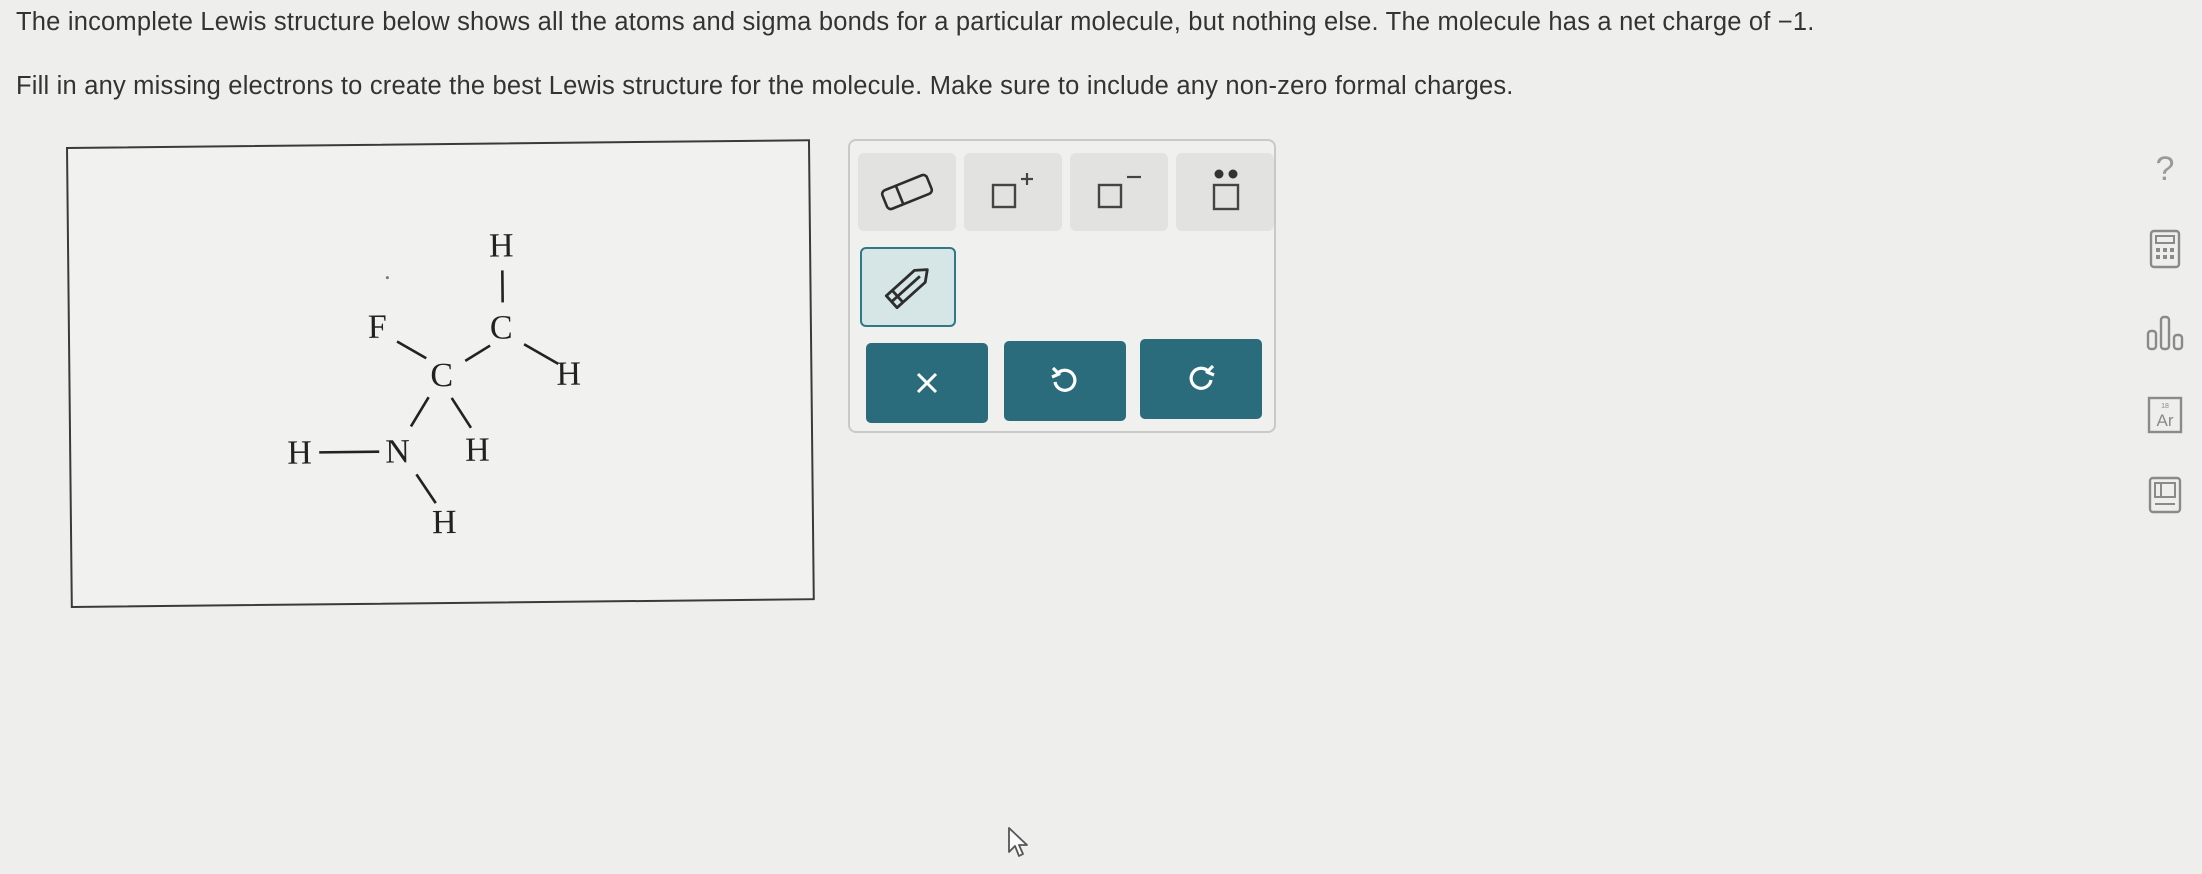 The width and height of the screenshot is (2202, 874). I want to click on positive-charge-icon, so click(1012, 191).